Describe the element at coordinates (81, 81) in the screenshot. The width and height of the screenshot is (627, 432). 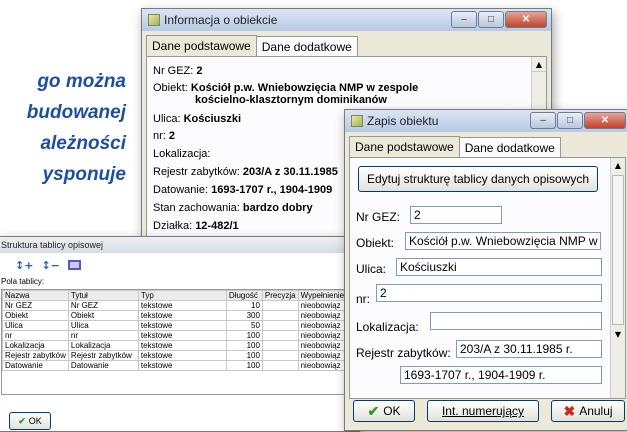
I see `background-line: go można` at that location.